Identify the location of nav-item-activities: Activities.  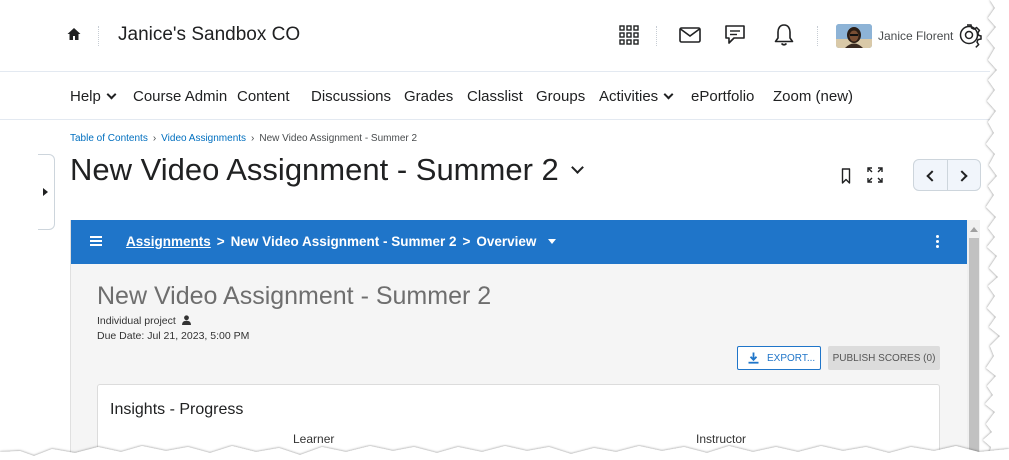
(636, 96).